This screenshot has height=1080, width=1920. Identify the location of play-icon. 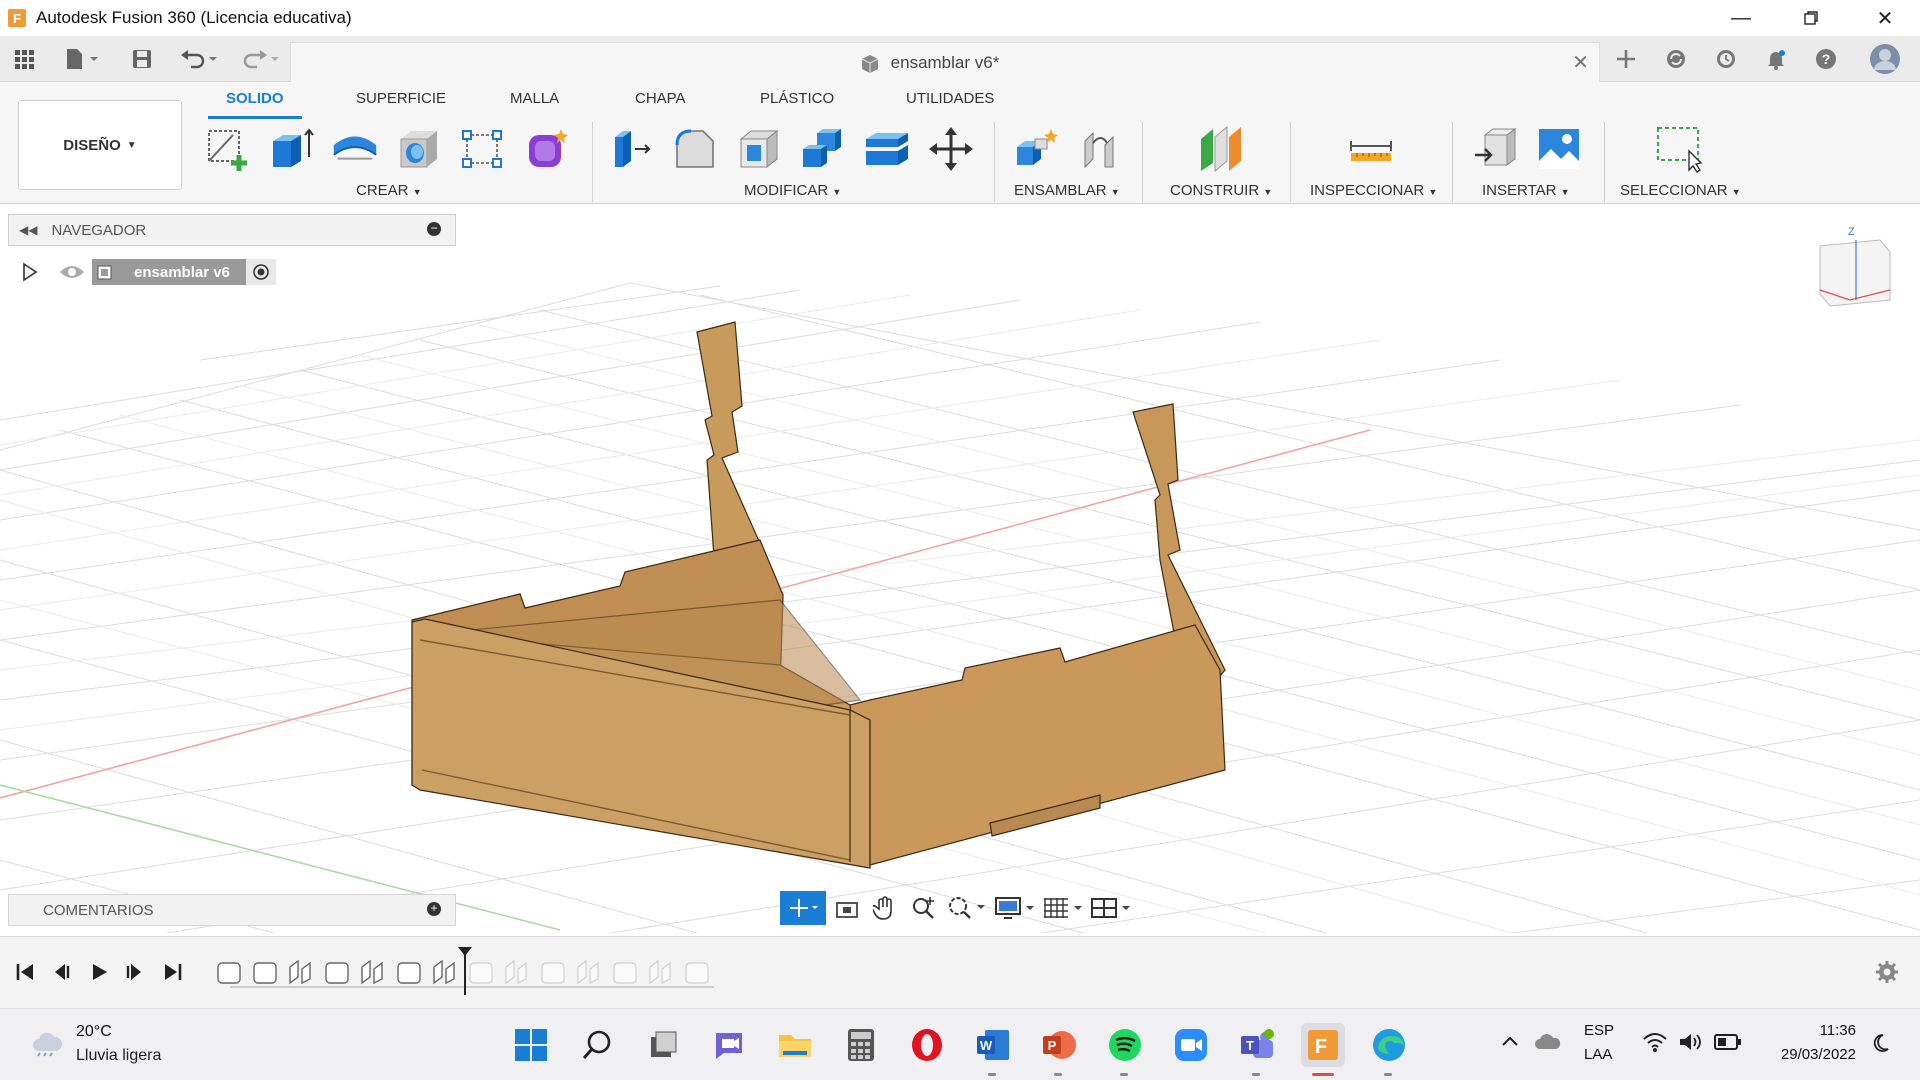
(99, 972).